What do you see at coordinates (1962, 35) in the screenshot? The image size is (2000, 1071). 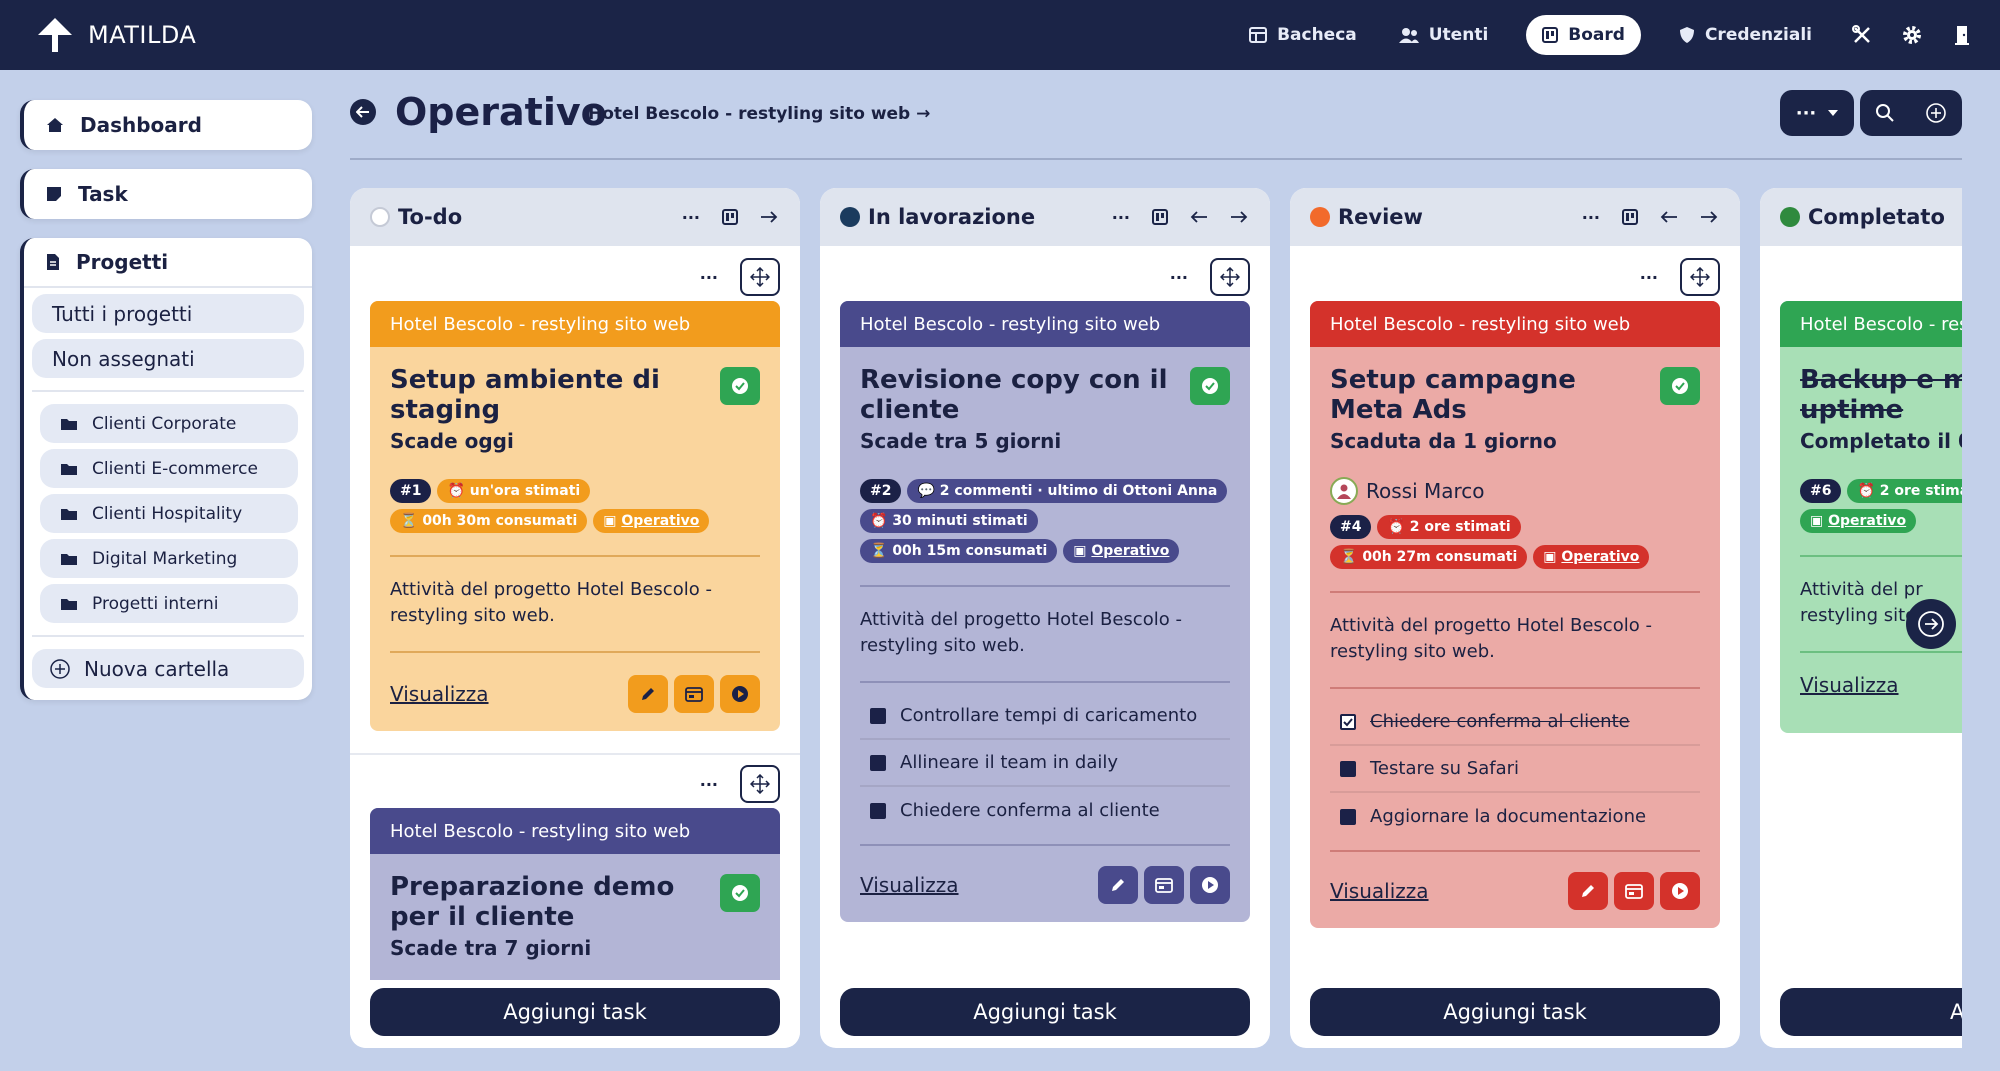 I see `door-icon` at bounding box center [1962, 35].